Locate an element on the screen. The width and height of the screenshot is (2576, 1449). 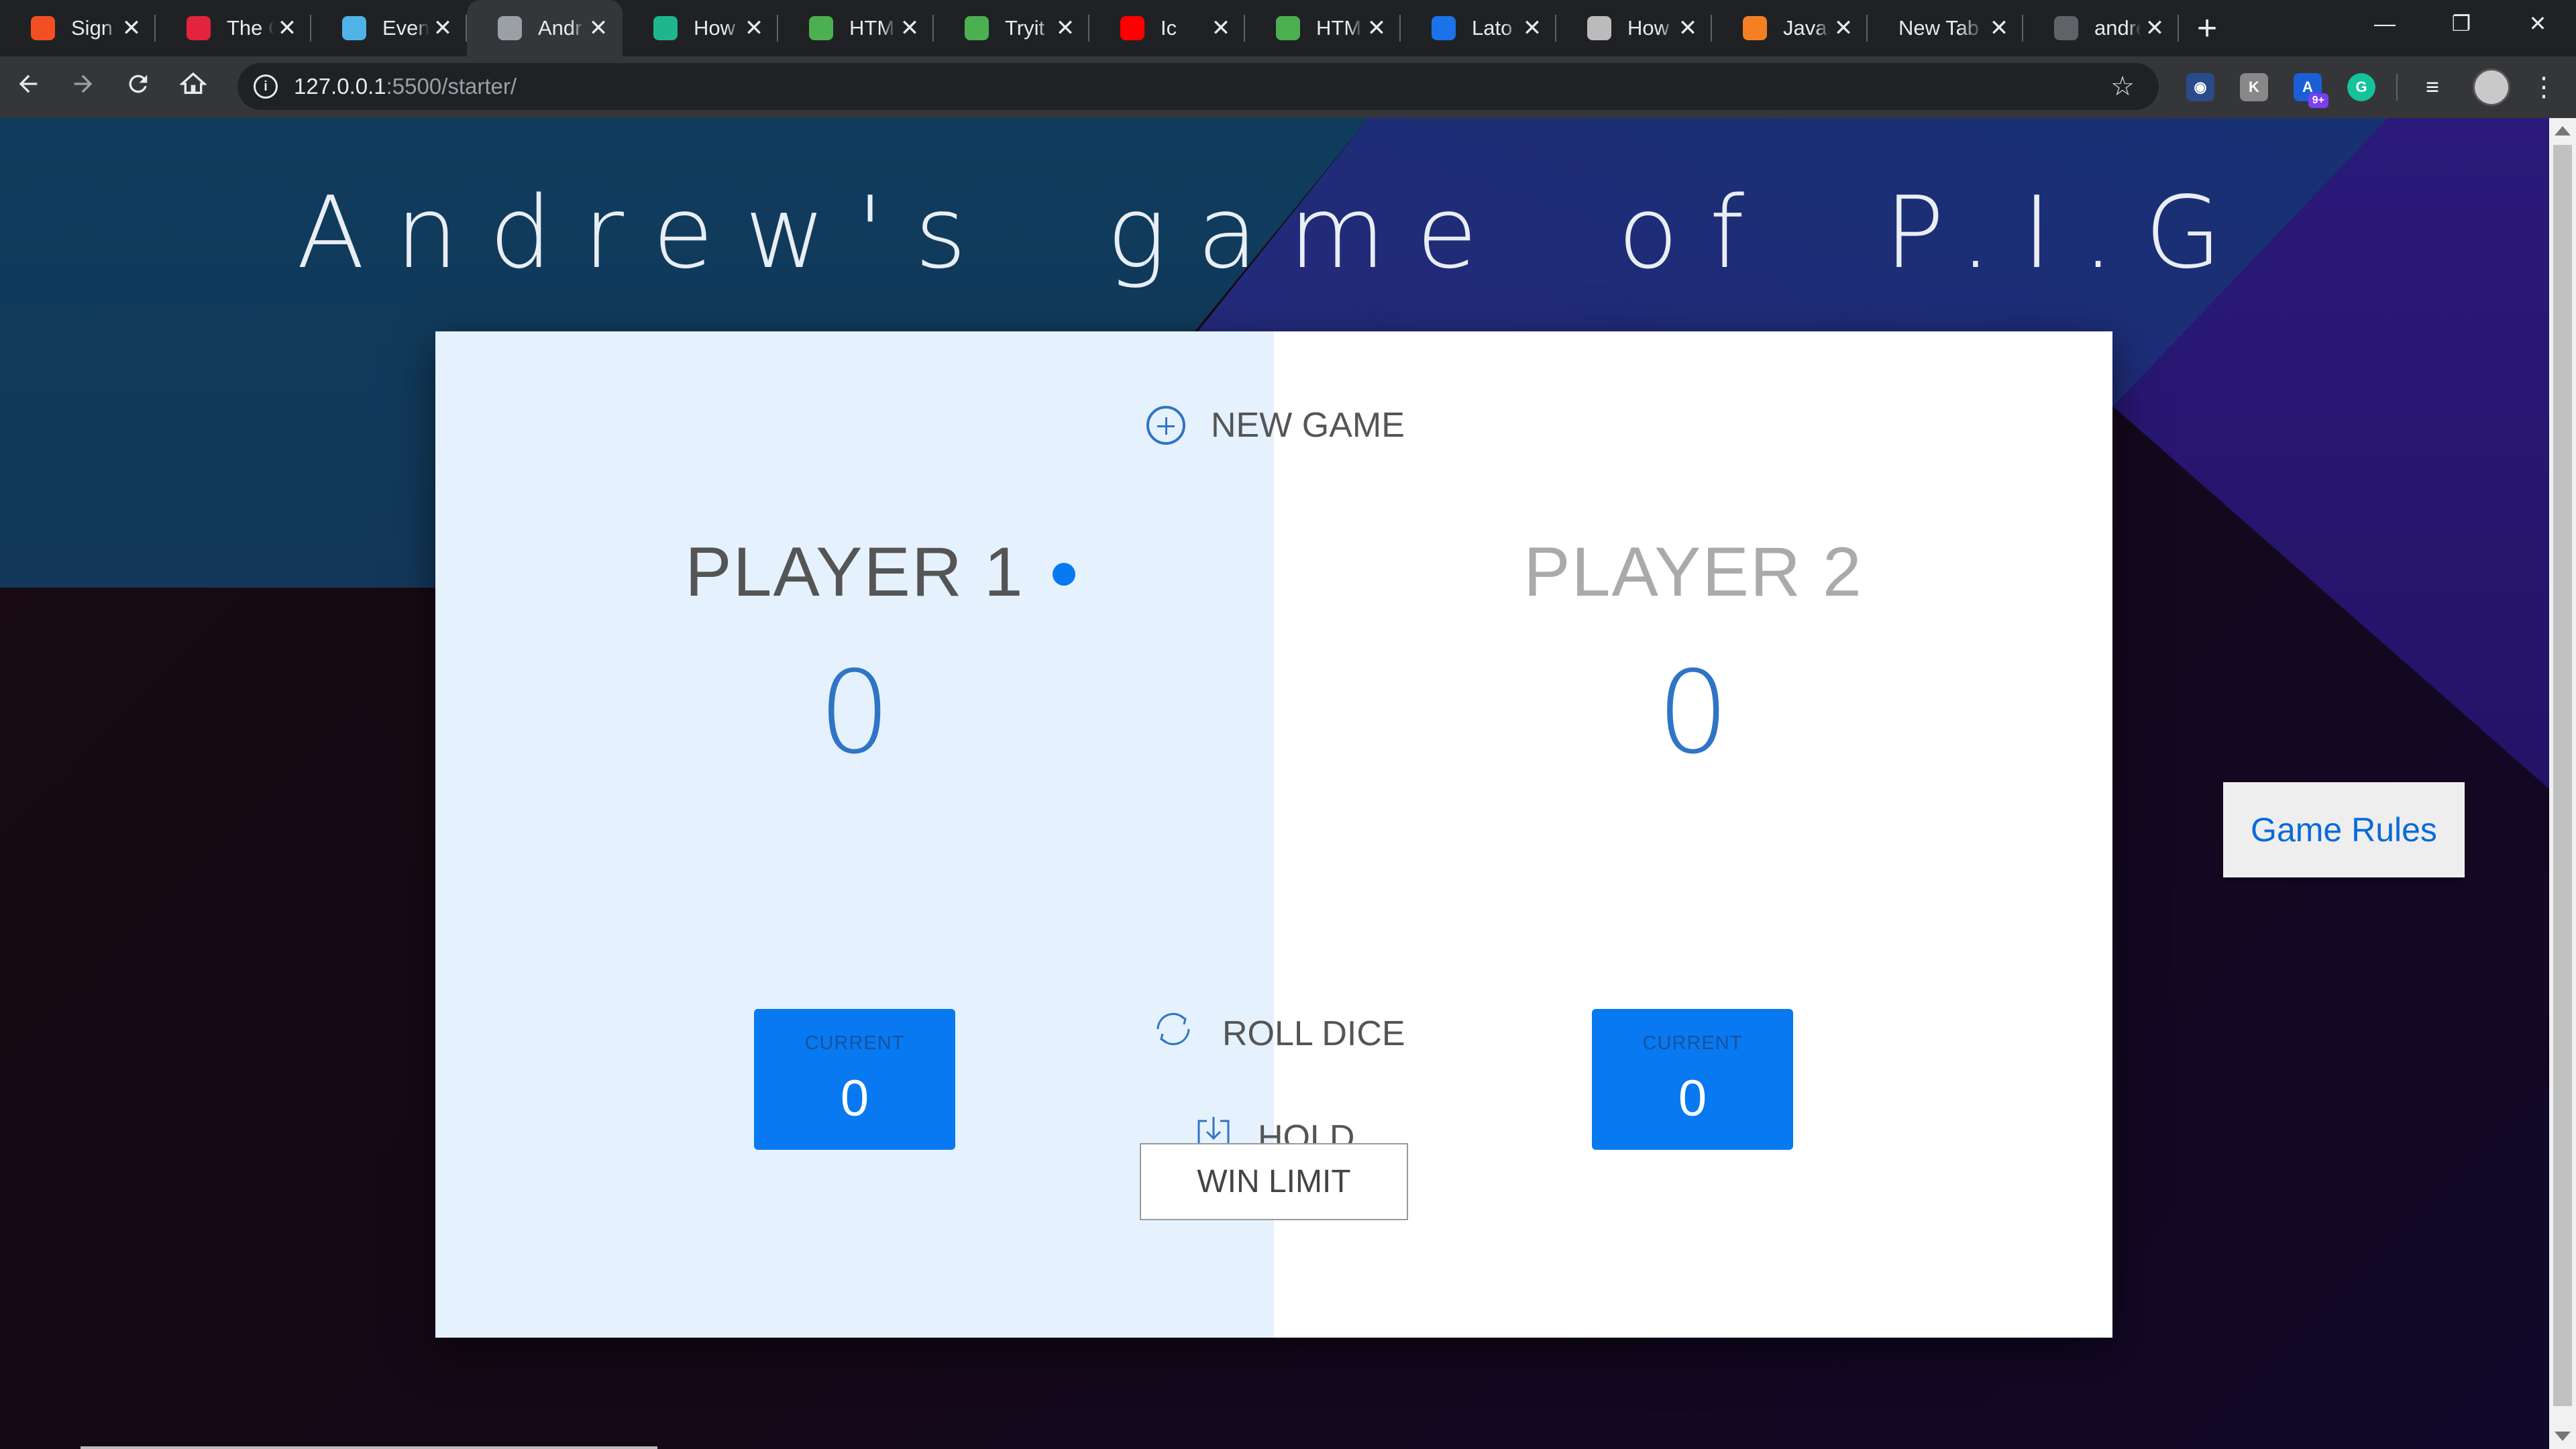
info-icon: i is located at coordinates (266, 86).